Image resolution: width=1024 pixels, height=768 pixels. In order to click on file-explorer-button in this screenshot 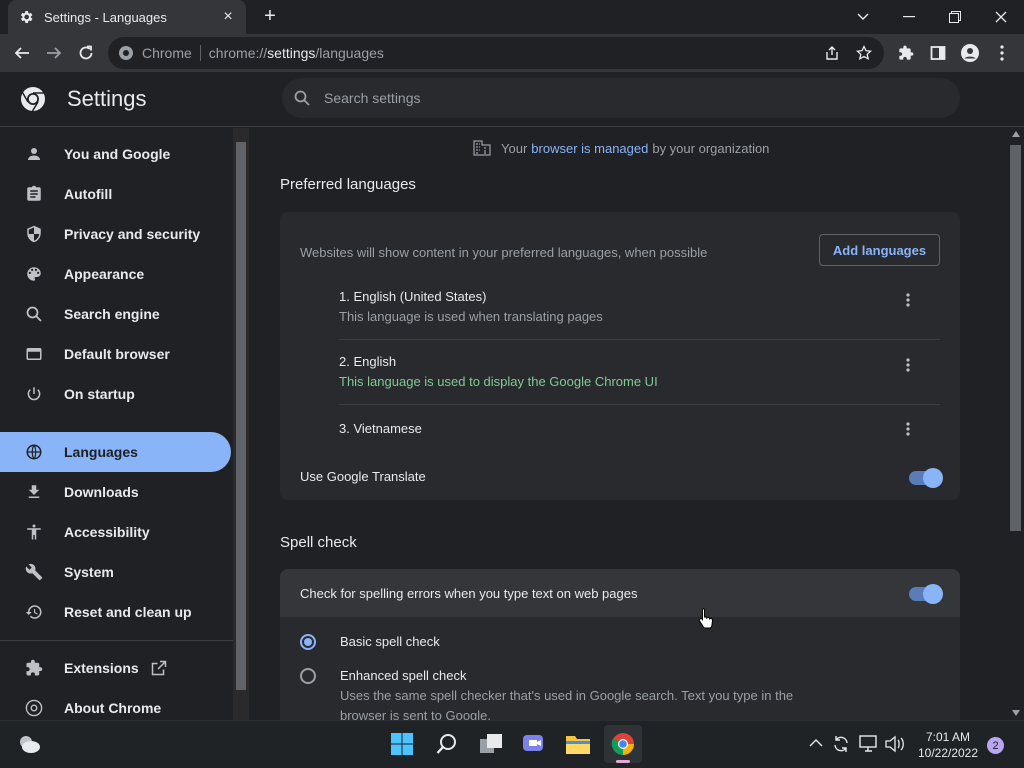, I will do `click(578, 744)`.